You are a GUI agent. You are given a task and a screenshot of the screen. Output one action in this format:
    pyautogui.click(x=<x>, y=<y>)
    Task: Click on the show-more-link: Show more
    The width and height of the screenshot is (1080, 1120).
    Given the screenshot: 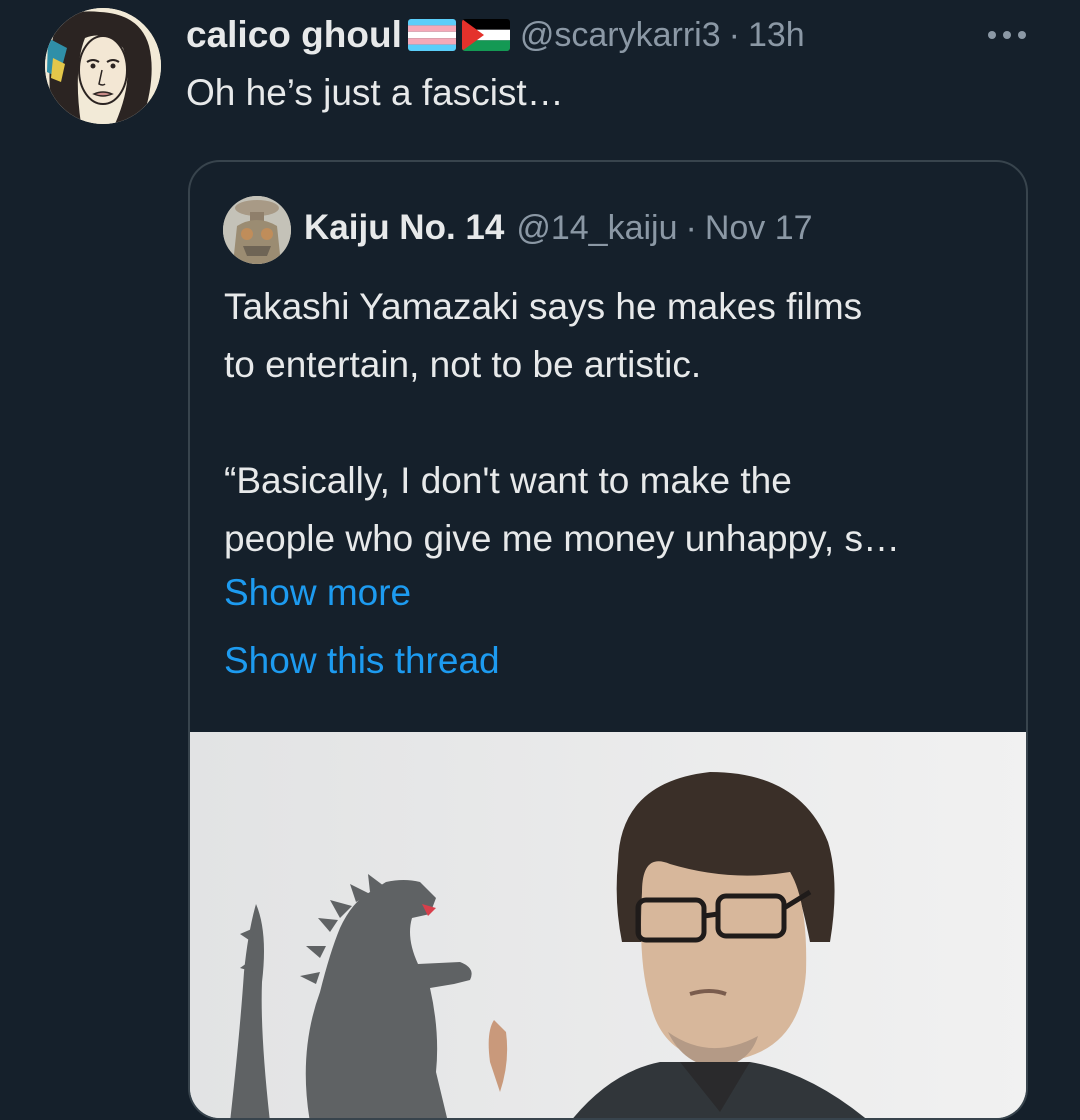 What is the action you would take?
    pyautogui.click(x=317, y=593)
    